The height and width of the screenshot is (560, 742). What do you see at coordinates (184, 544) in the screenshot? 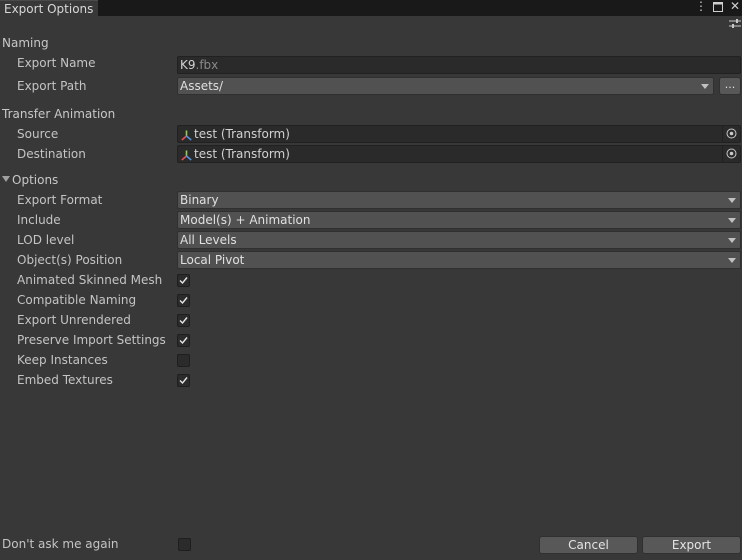
I see `dont-ask-again-checkbox` at bounding box center [184, 544].